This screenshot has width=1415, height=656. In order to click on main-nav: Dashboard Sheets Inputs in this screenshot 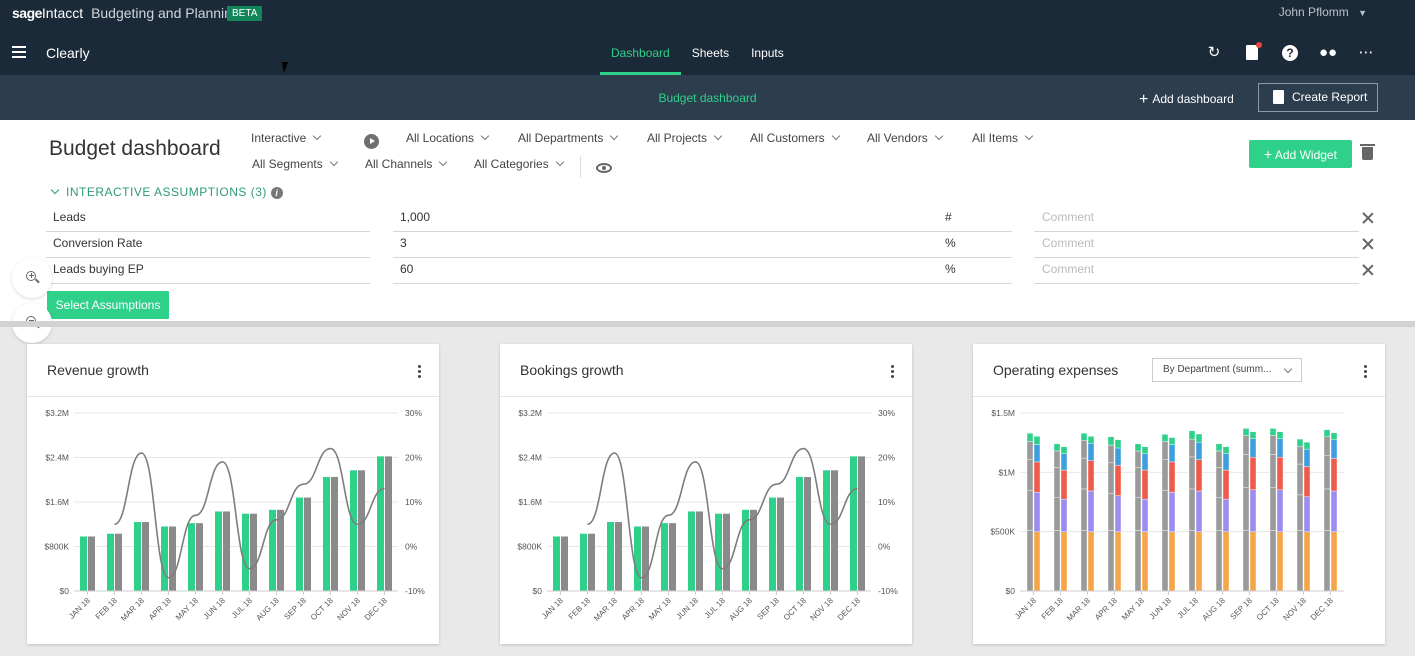, I will do `click(697, 56)`.